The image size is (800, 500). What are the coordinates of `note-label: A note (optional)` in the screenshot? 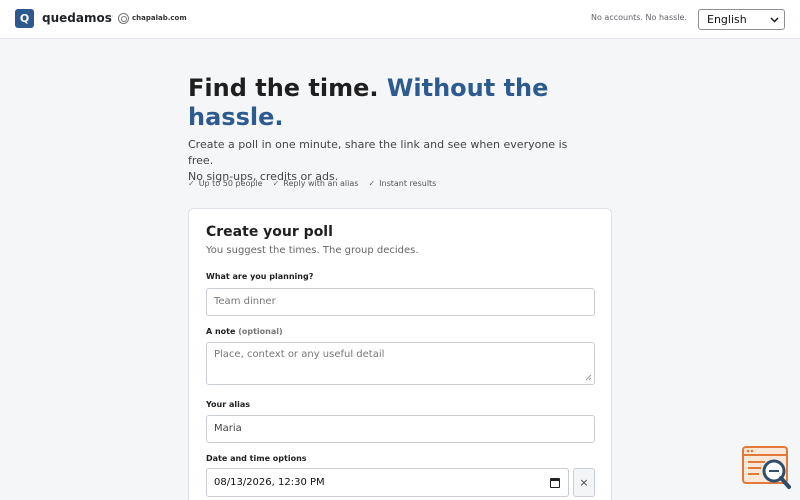 It's located at (244, 331).